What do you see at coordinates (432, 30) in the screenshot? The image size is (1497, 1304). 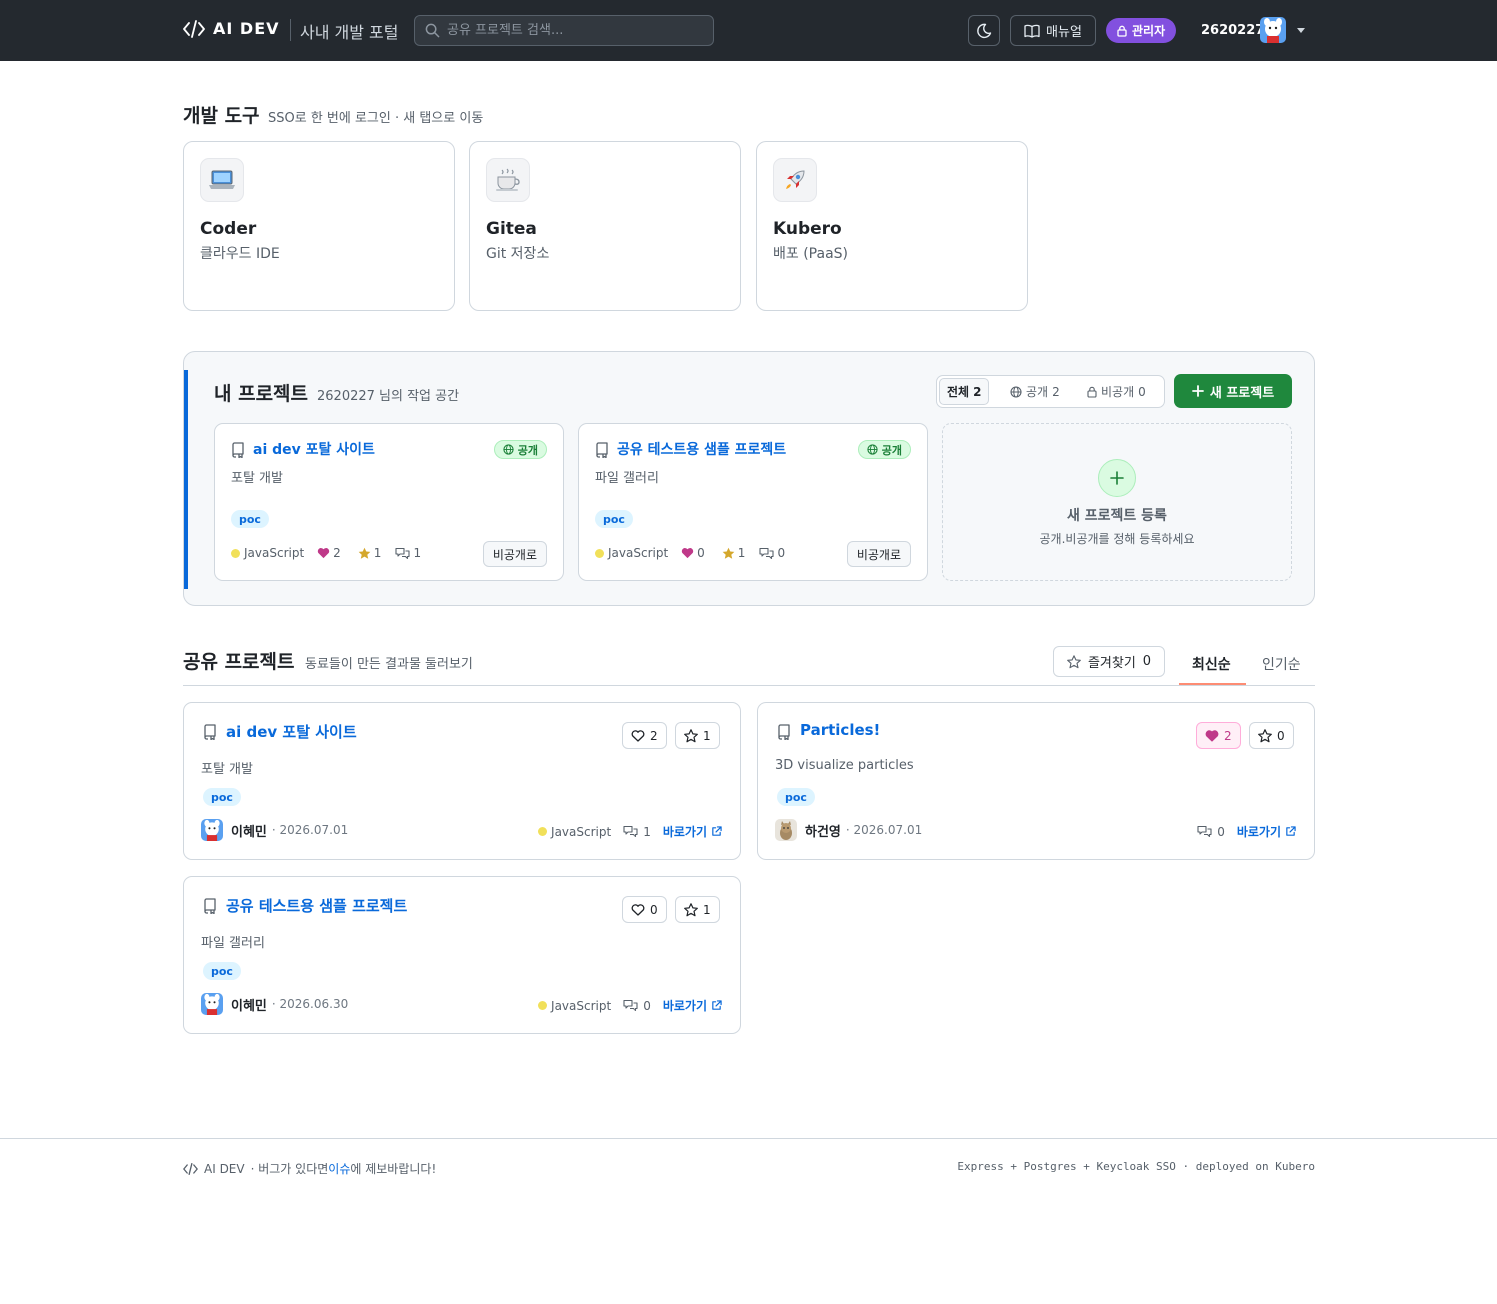 I see `search-icon` at bounding box center [432, 30].